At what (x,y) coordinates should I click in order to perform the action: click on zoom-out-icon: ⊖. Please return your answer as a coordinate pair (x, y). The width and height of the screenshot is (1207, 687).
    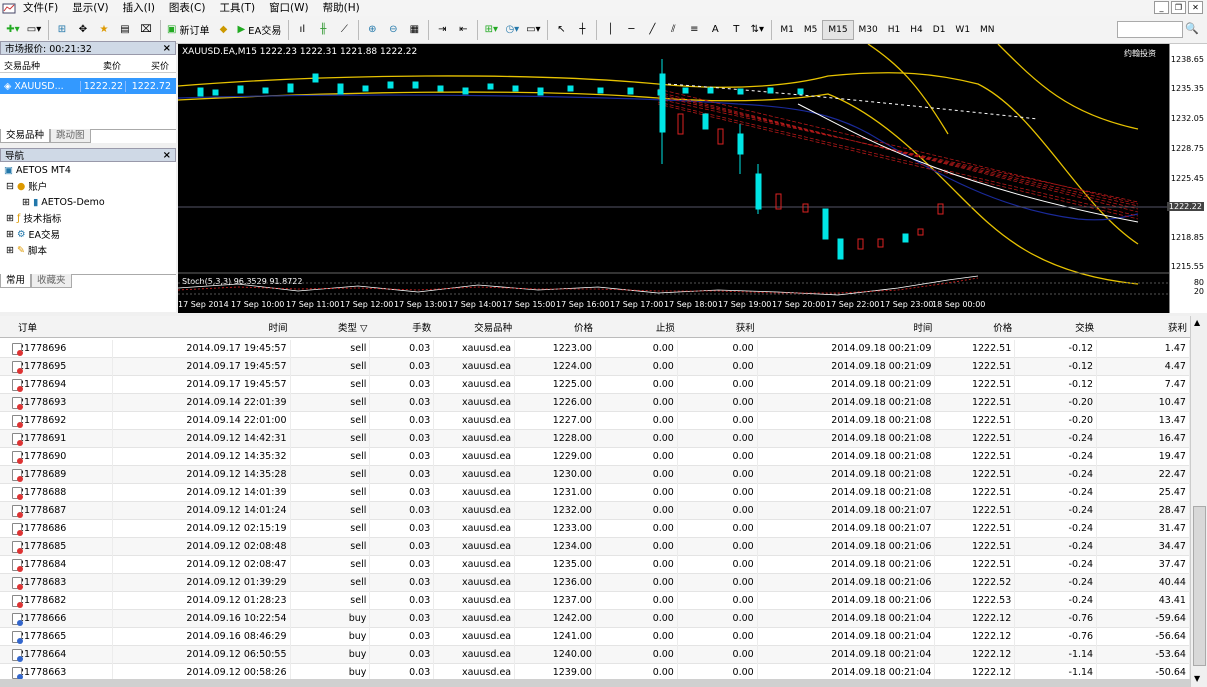
    Looking at the image, I should click on (393, 30).